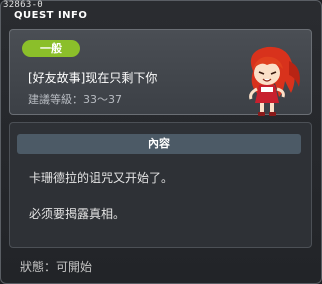 The image size is (322, 284). Describe the element at coordinates (55, 99) in the screenshot. I see `level-label: 建議等級：` at that location.